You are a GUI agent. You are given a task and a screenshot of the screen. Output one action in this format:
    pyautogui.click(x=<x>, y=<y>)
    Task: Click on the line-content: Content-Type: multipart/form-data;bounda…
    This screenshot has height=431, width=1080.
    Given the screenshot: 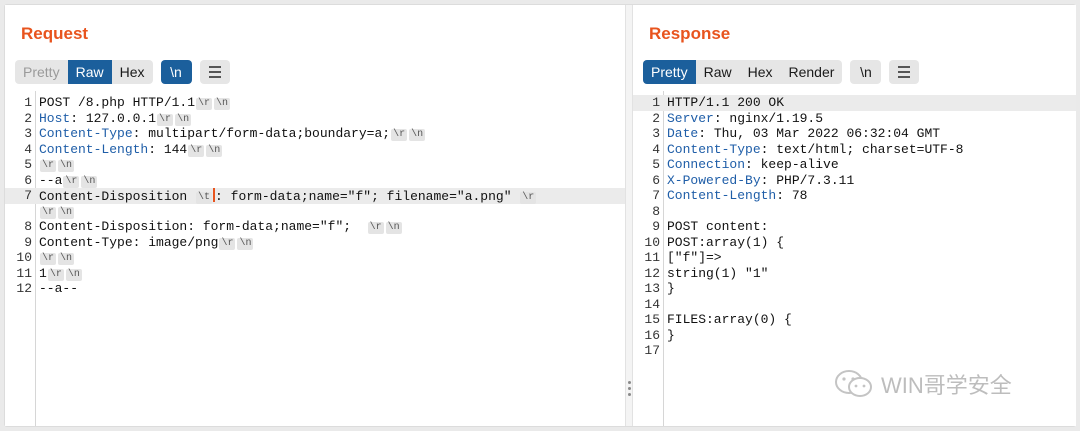 What is the action you would take?
    pyautogui.click(x=232, y=134)
    